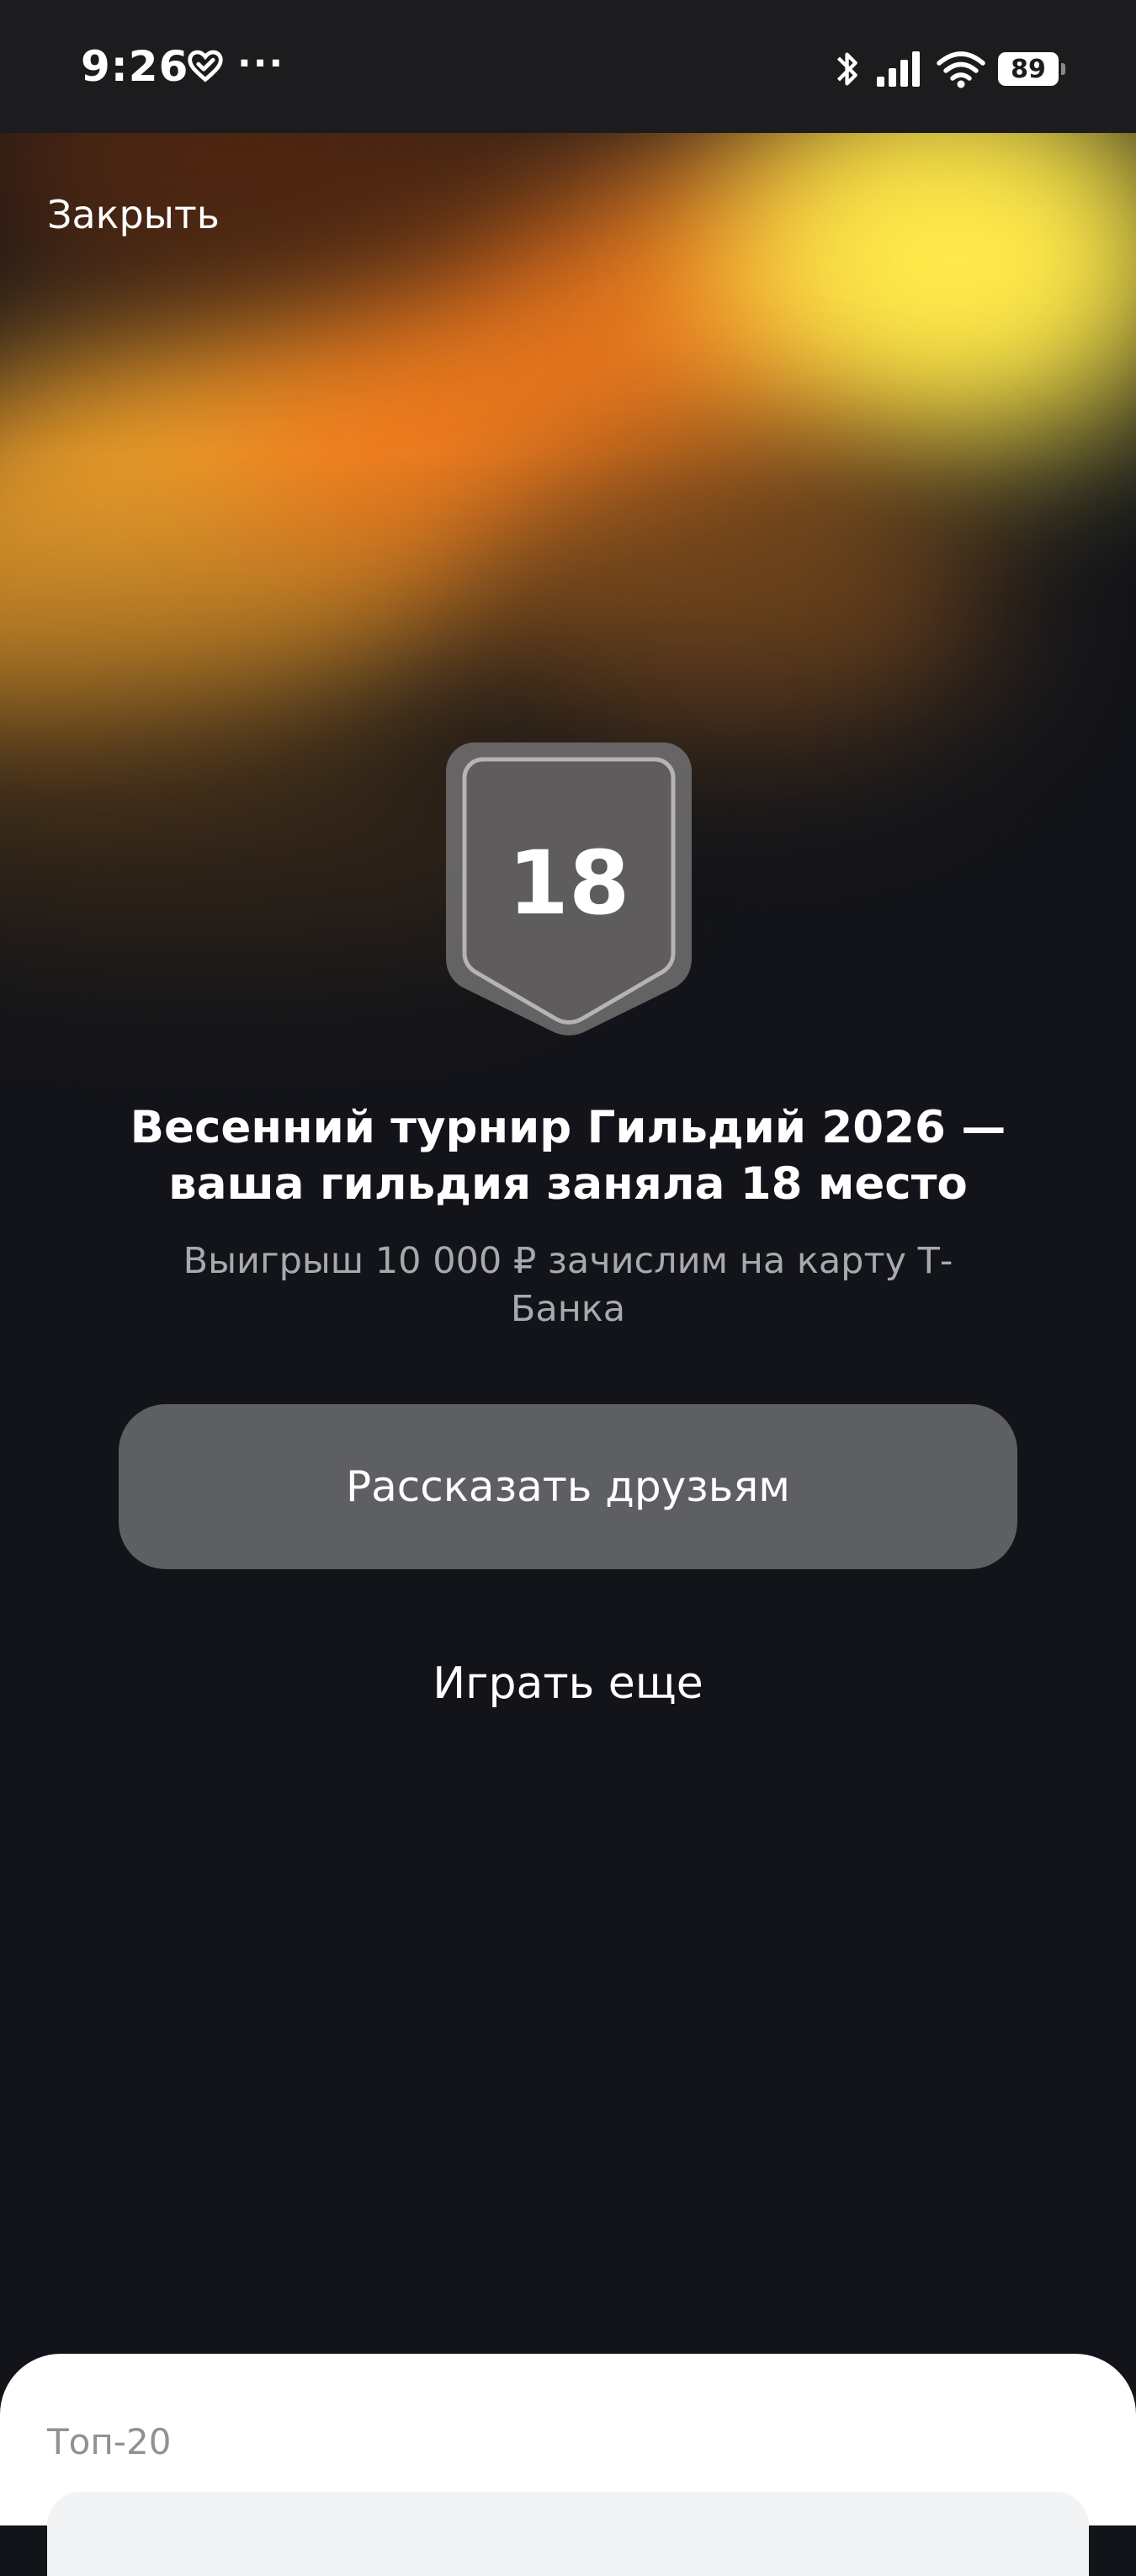  What do you see at coordinates (568, 883) in the screenshot?
I see `place-number: 18` at bounding box center [568, 883].